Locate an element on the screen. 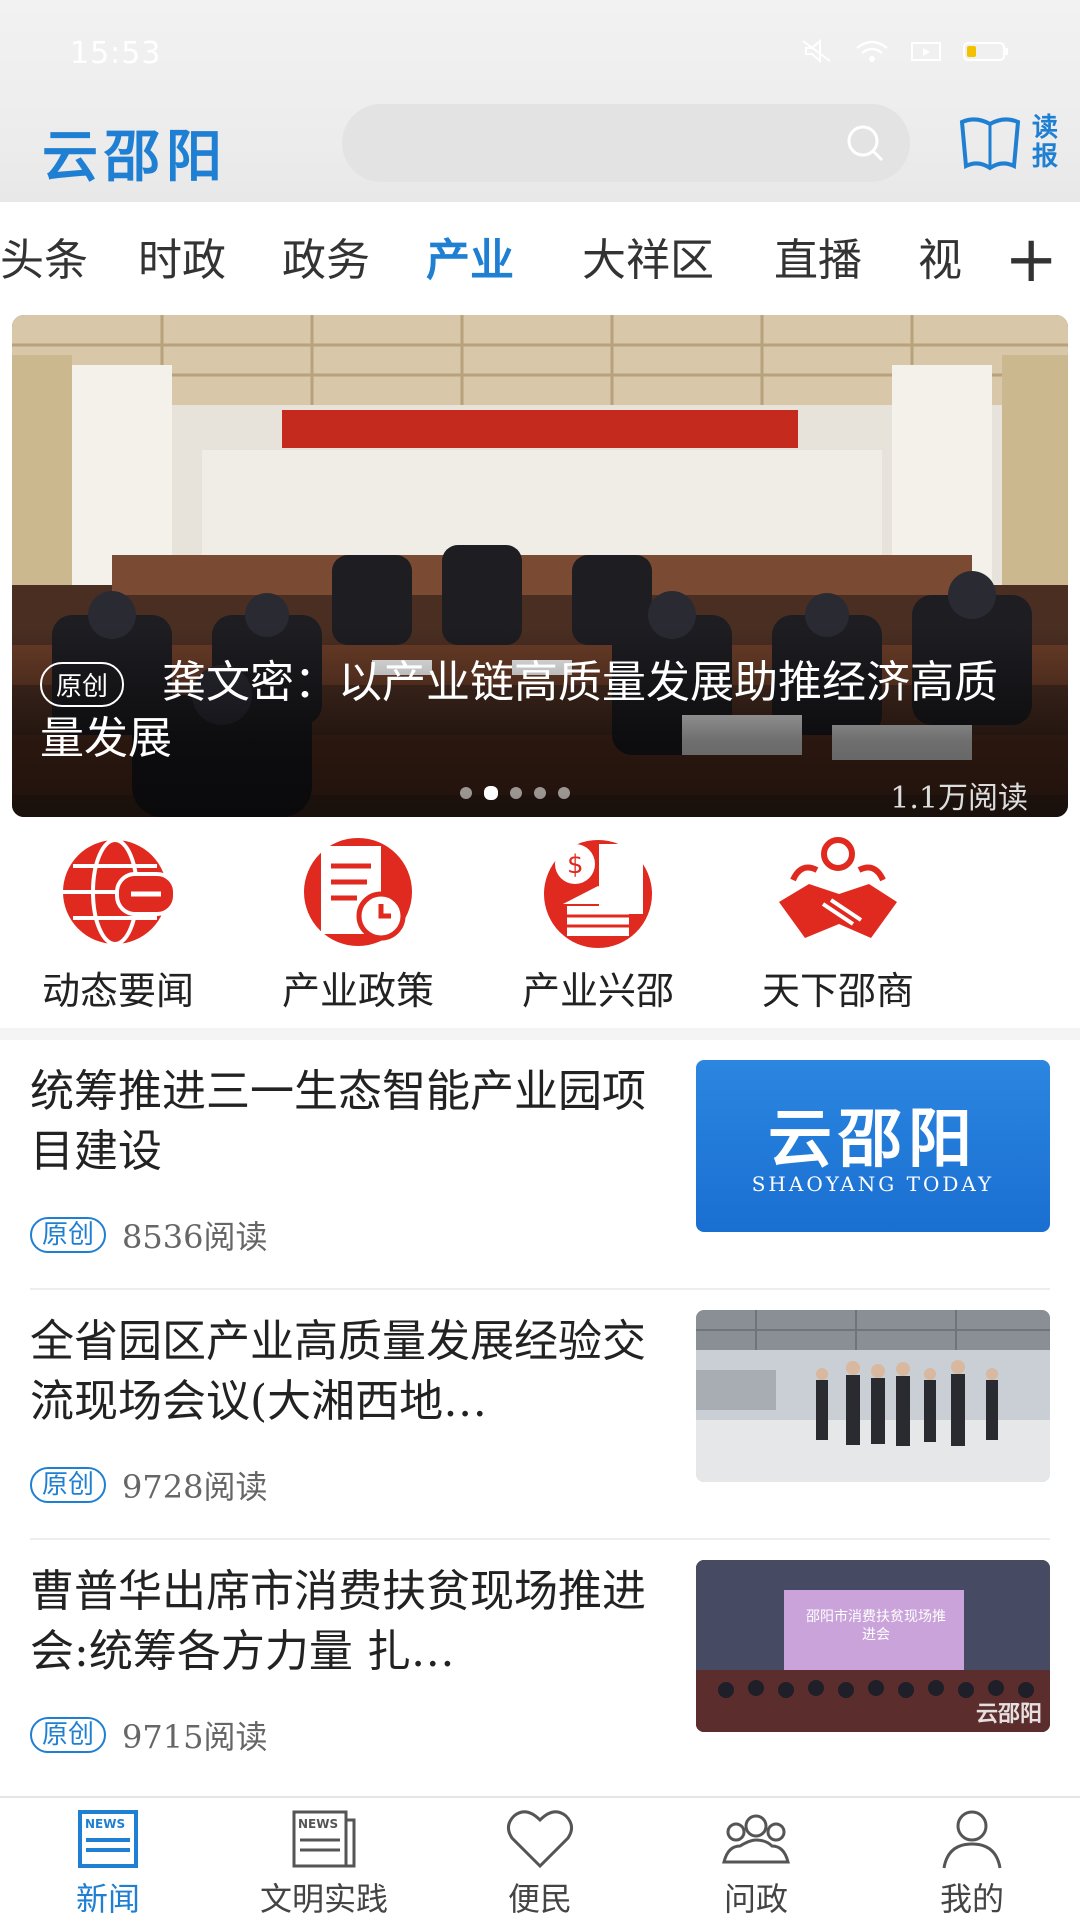 This screenshot has width=1080, height=1922. news-icon: NEWS is located at coordinates (108, 1839).